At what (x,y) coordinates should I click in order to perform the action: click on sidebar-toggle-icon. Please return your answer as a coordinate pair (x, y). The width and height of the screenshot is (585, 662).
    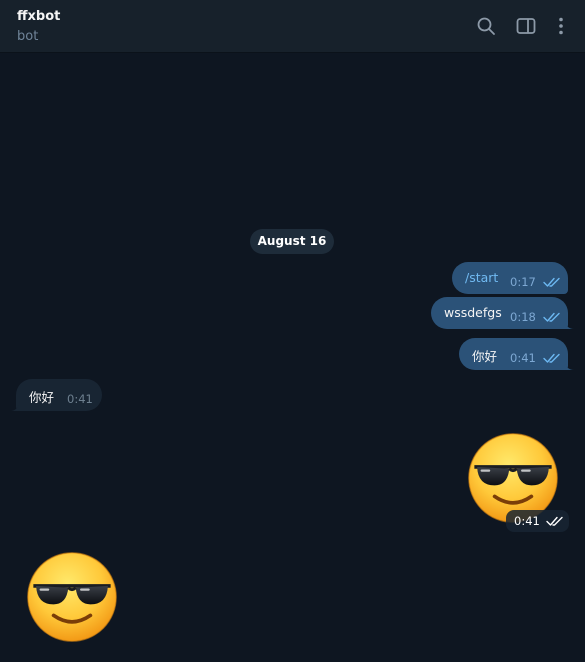
    Looking at the image, I should click on (526, 26).